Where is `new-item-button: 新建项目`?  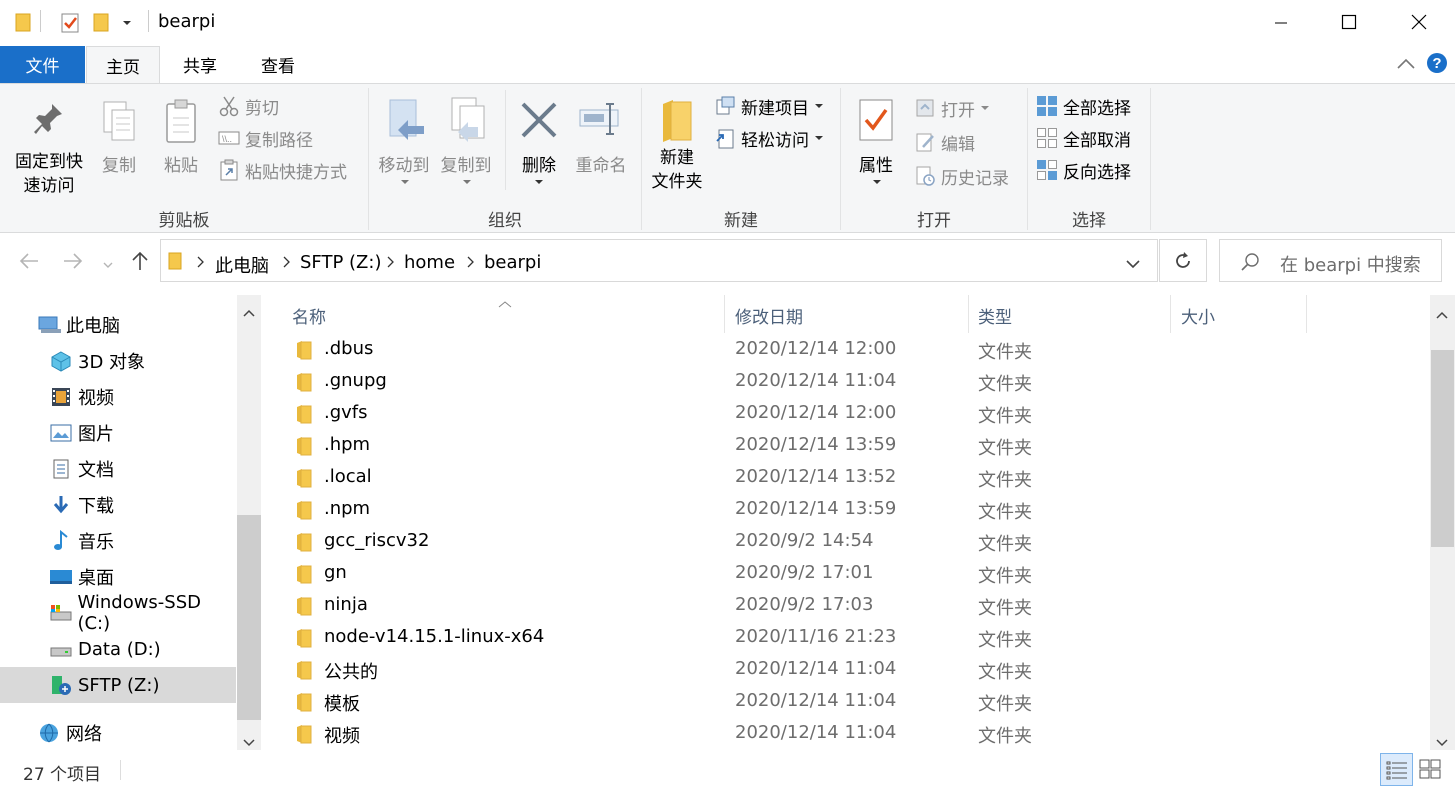 new-item-button: 新建项目 is located at coordinates (772, 106).